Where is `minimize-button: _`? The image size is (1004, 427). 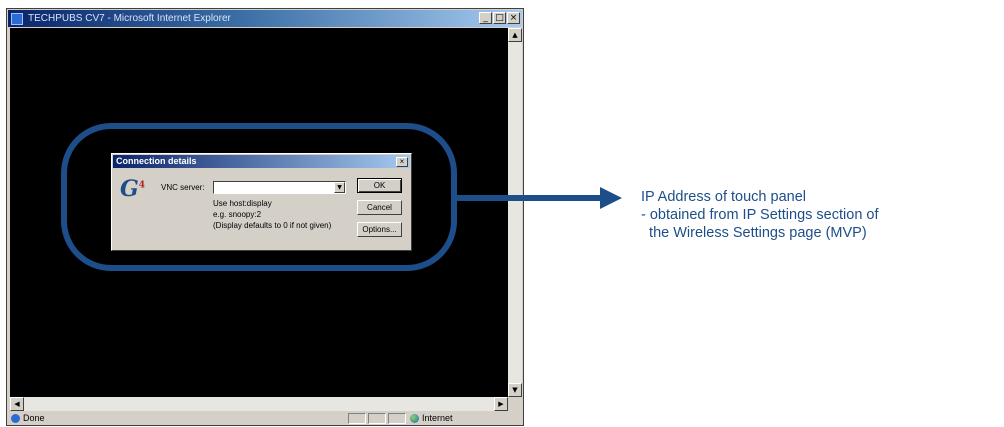 minimize-button: _ is located at coordinates (485, 18).